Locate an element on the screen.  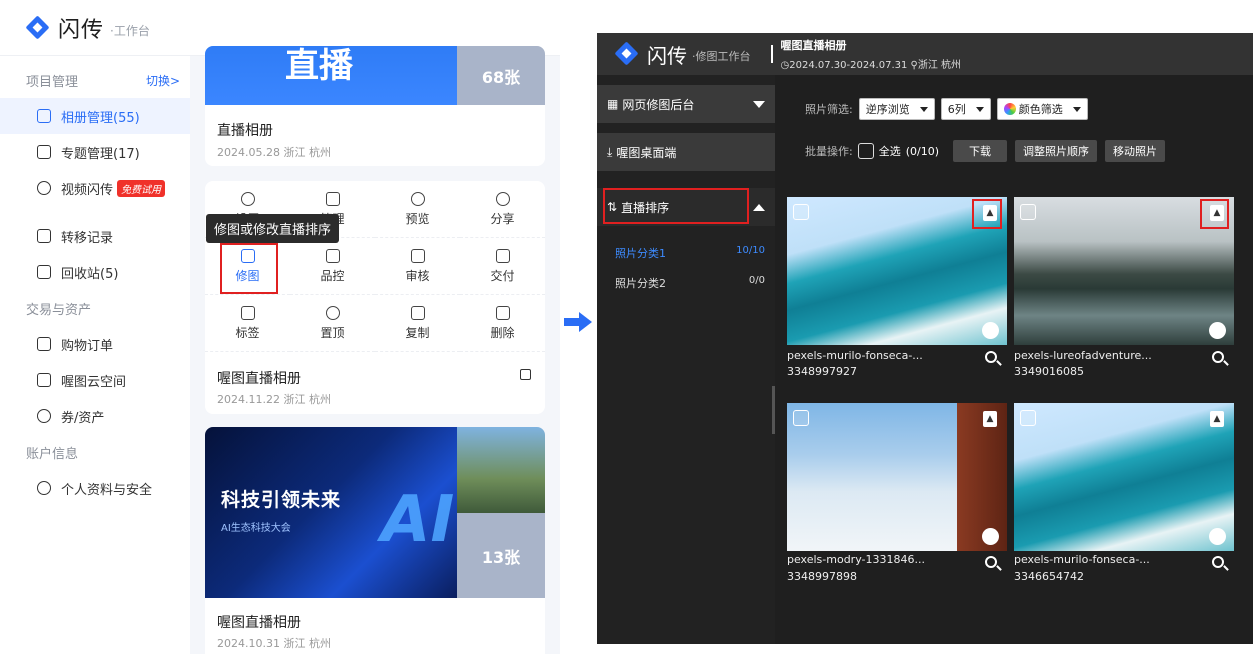
order-select: 逆序浏览 is located at coordinates (896, 109).